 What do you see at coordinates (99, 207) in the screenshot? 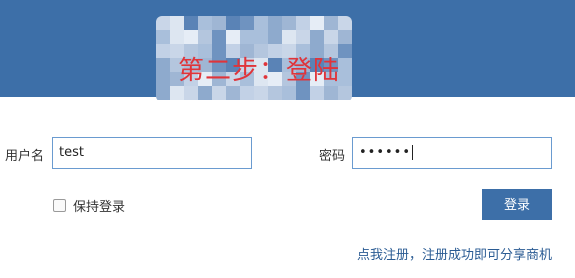
I see `remember-label: 保持登录` at bounding box center [99, 207].